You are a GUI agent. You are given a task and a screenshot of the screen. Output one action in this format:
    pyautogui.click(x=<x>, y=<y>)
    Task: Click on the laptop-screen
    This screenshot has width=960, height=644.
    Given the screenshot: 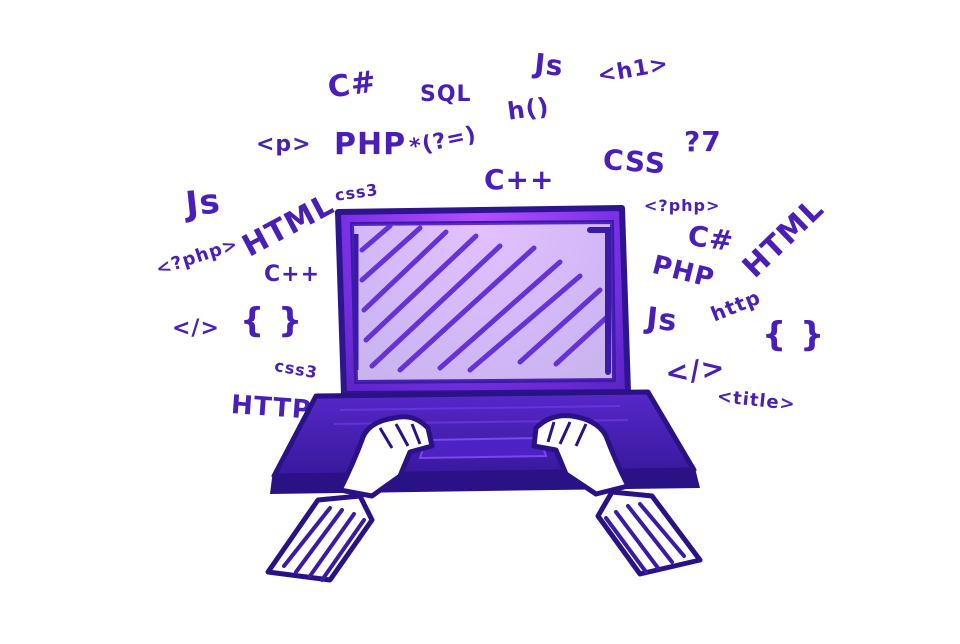 What is the action you would take?
    pyautogui.click(x=483, y=301)
    